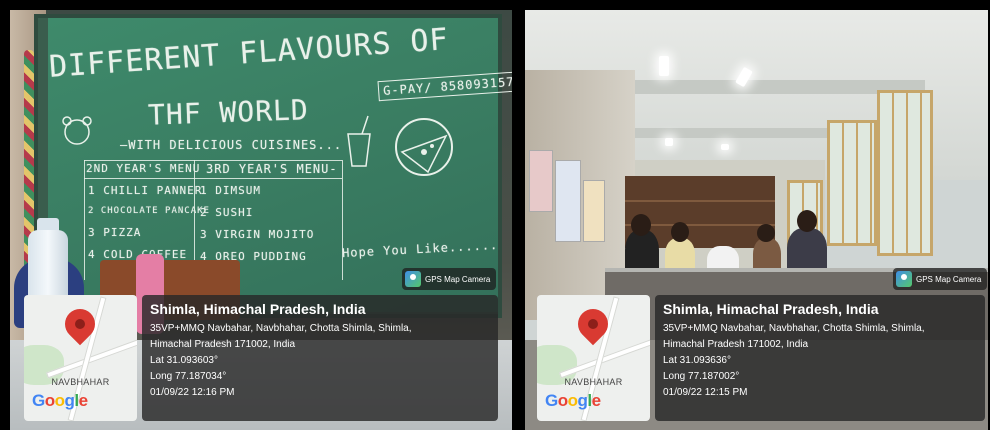 Image resolution: width=990 pixels, height=430 pixels. Describe the element at coordinates (149, 211) in the screenshot. I see `menu-item: 2 CHOCOLATE PANCAKE` at that location.